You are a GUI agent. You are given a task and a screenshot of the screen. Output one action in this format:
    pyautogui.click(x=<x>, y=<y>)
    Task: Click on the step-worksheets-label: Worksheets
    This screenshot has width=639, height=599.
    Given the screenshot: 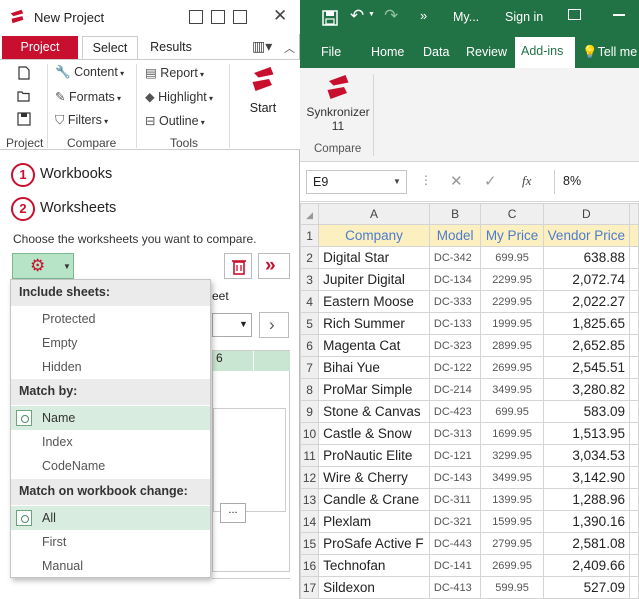 What is the action you would take?
    pyautogui.click(x=78, y=208)
    